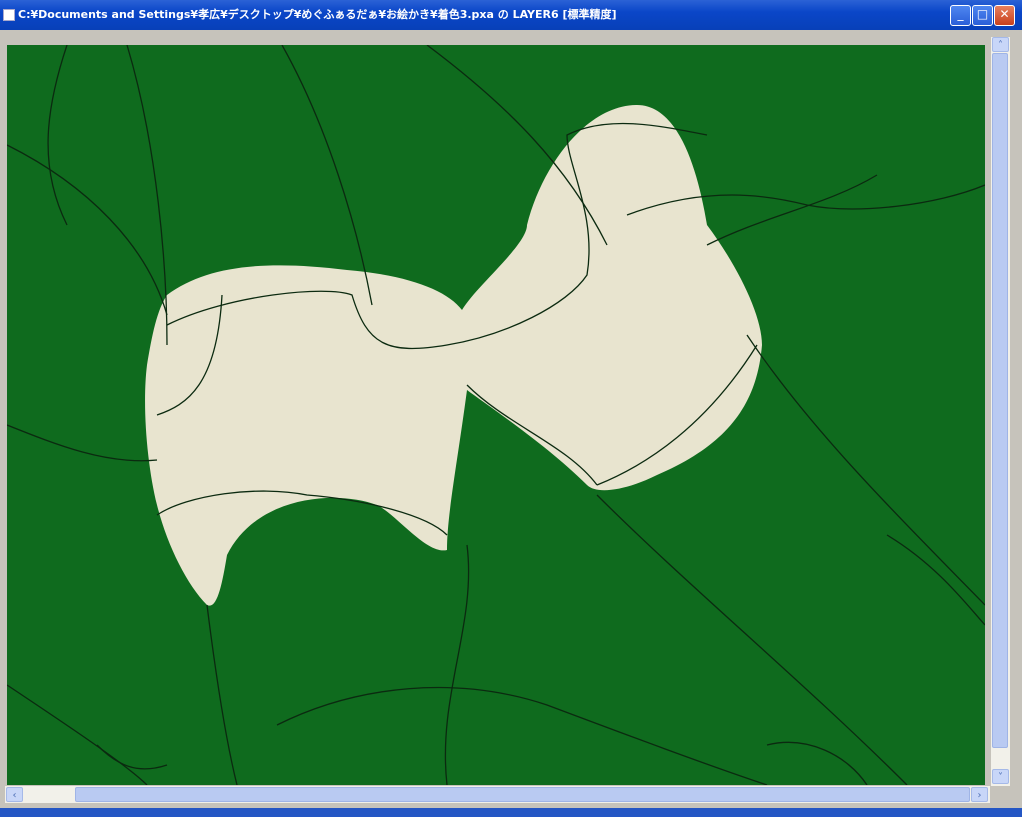  I want to click on scroll-left-button: ‹, so click(14, 794).